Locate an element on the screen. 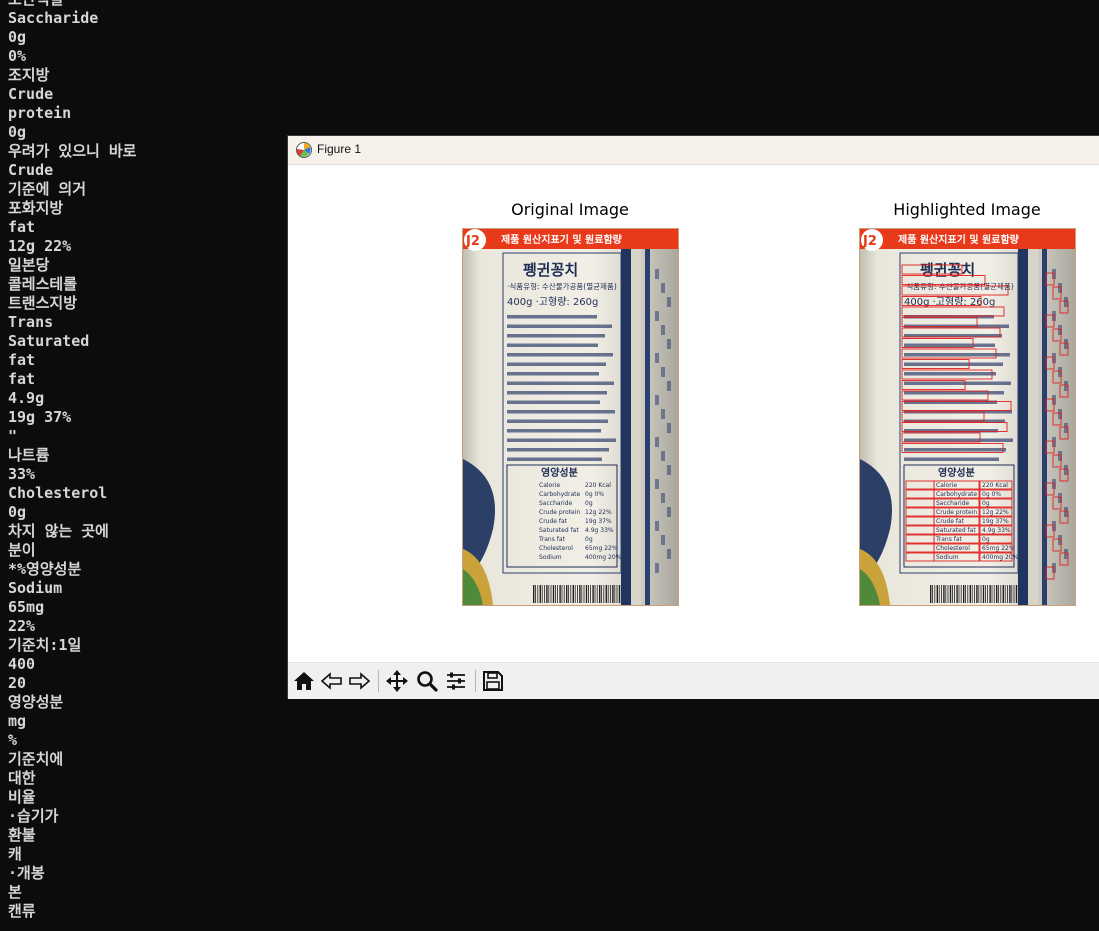  terminal-line: 캐 is located at coordinates (15, 854).